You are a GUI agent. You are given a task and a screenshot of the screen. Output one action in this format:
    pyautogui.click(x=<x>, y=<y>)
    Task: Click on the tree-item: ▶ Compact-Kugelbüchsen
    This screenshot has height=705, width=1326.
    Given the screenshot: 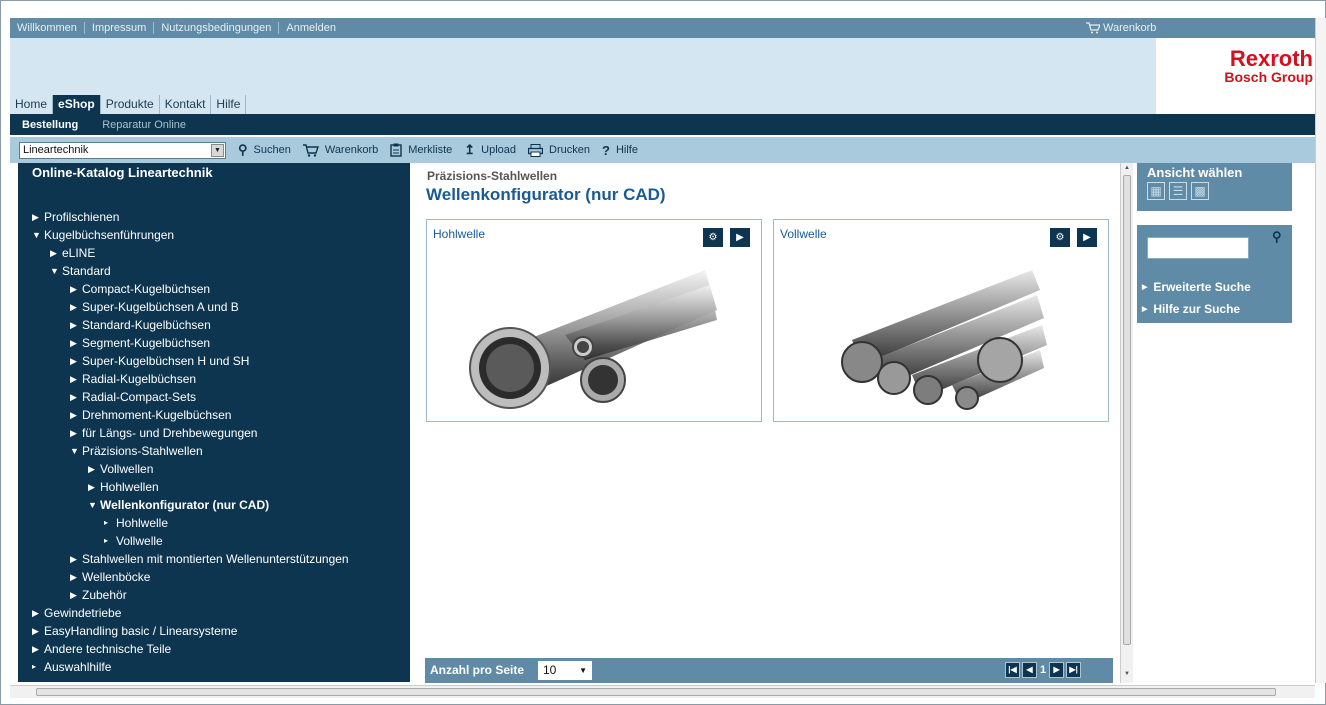 What is the action you would take?
    pyautogui.click(x=140, y=289)
    